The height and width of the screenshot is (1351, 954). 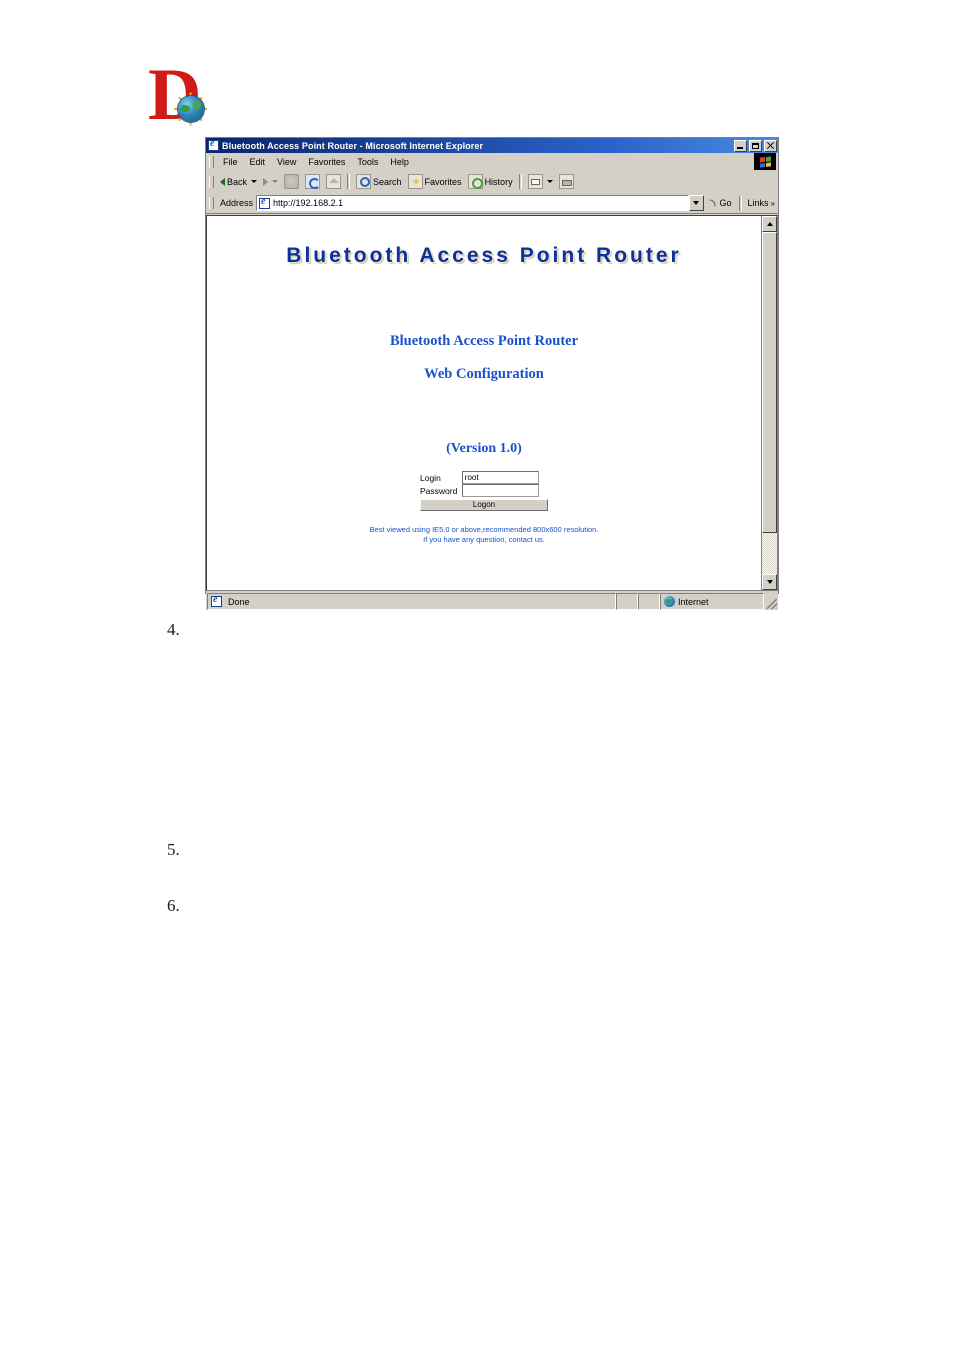 I want to click on mail-icon, so click(x=535, y=181).